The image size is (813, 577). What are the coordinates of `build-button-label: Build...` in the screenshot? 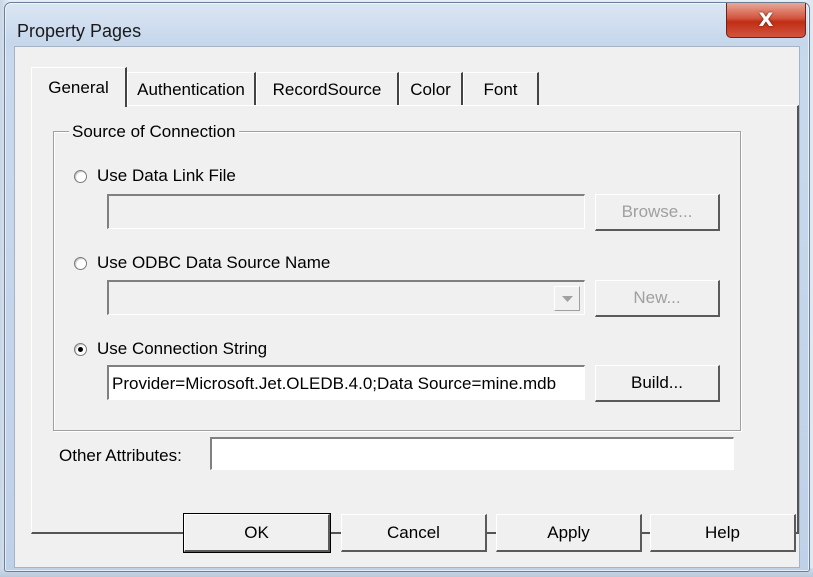 It's located at (657, 382).